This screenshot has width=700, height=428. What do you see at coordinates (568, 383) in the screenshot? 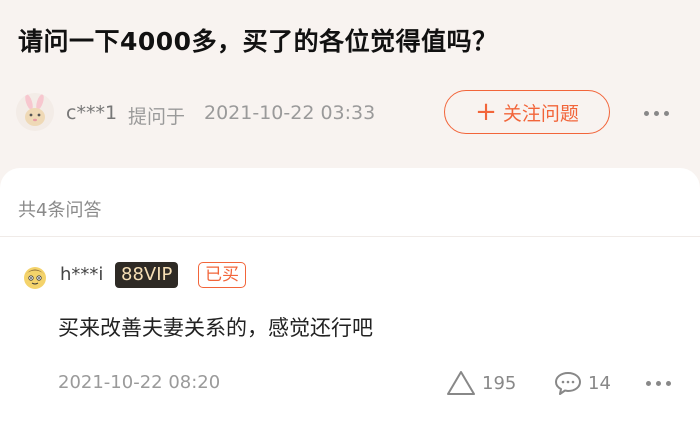
I see `comment-icon` at bounding box center [568, 383].